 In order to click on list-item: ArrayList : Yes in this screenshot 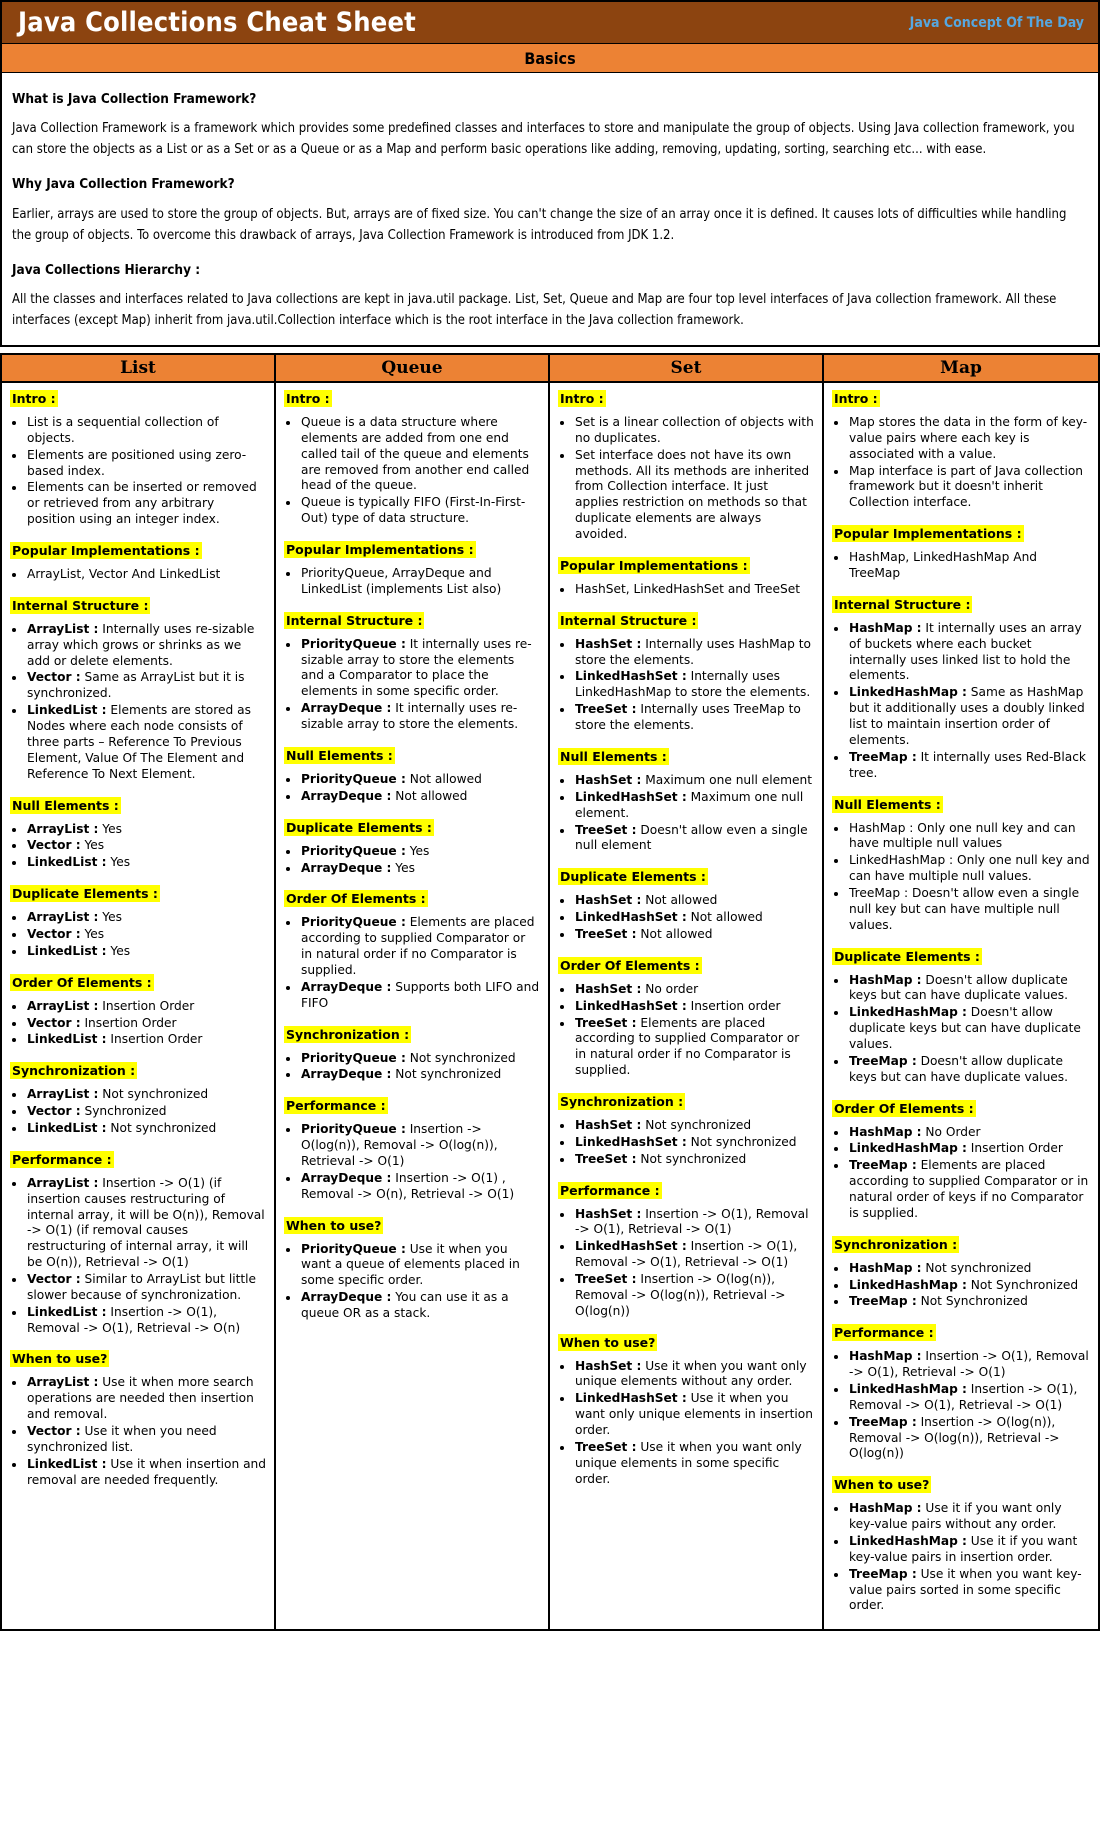, I will do `click(146, 918)`.